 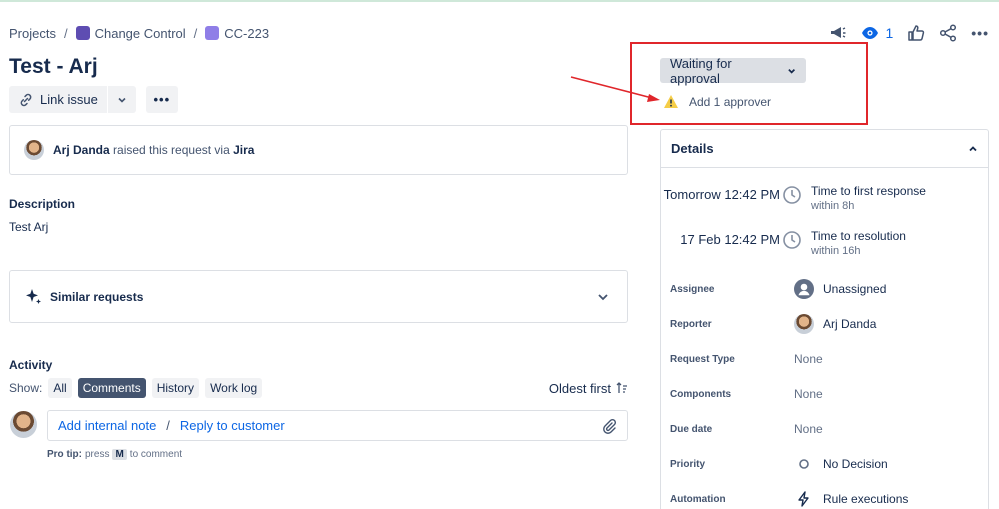 I want to click on lightning-icon, so click(x=804, y=499).